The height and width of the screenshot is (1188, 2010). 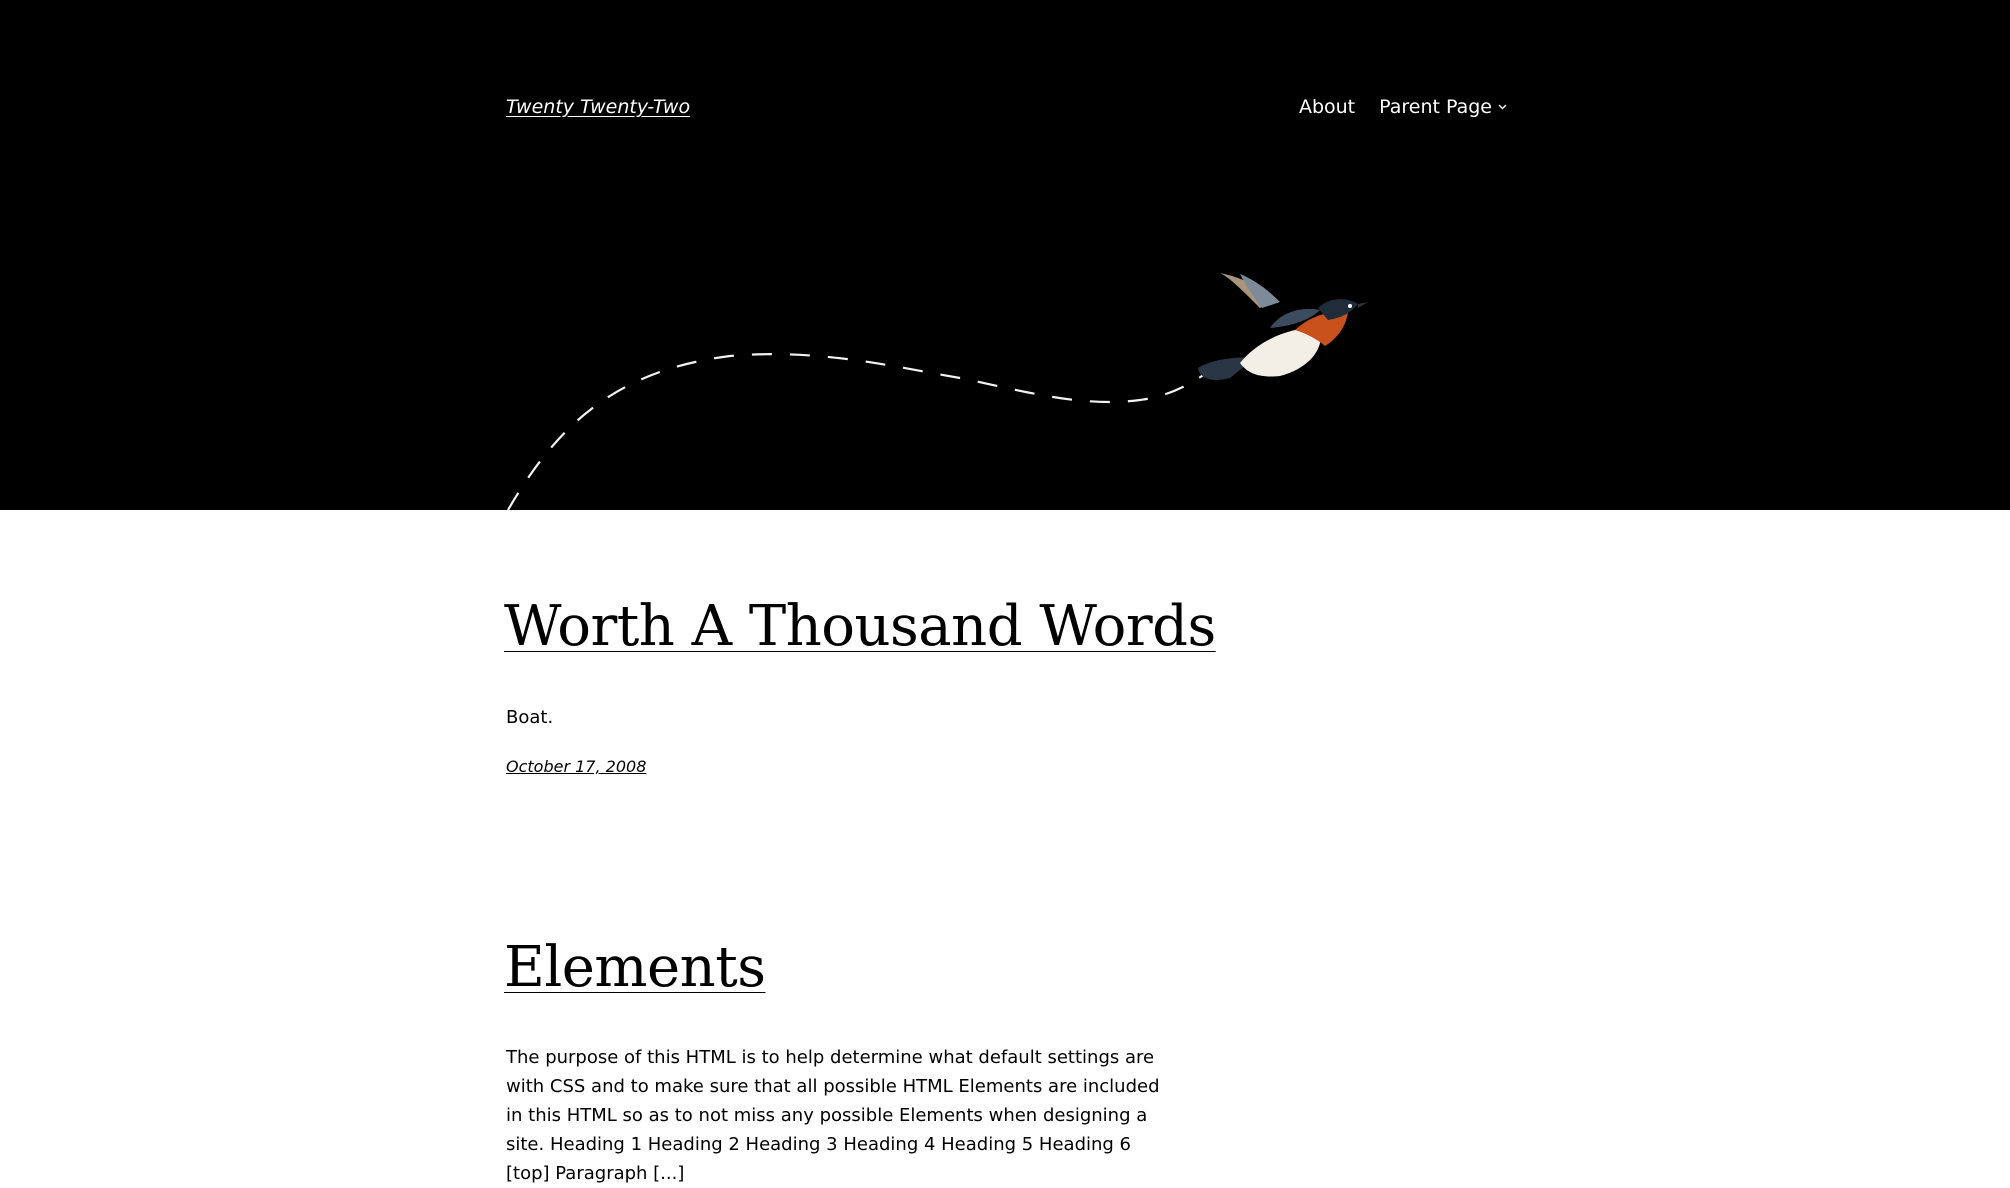 What do you see at coordinates (635, 967) in the screenshot?
I see `post-title-link: Elements` at bounding box center [635, 967].